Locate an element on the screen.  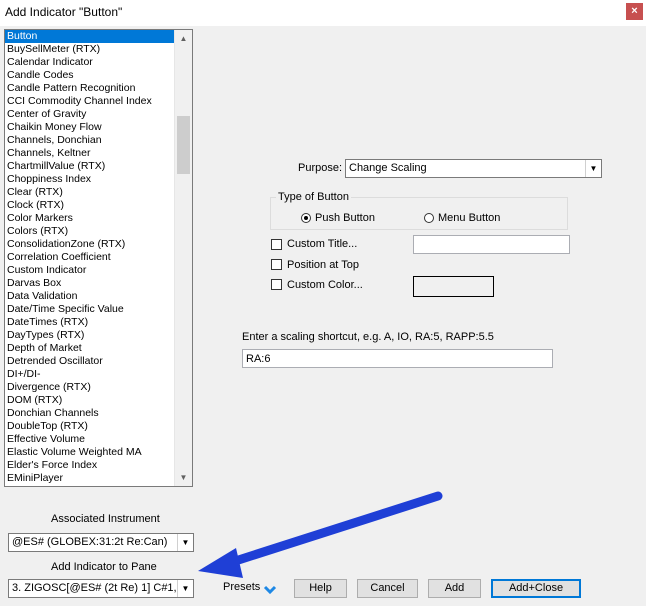
list-item: Date/Time Specific Value is located at coordinates (90, 309).